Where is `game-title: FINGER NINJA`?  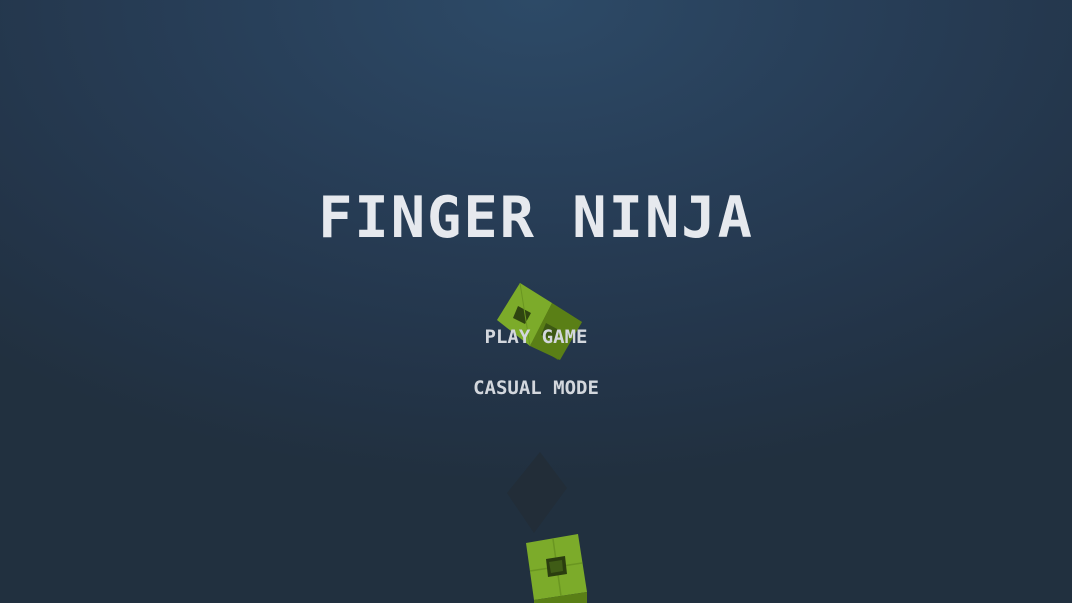
game-title: FINGER NINJA is located at coordinates (536, 218).